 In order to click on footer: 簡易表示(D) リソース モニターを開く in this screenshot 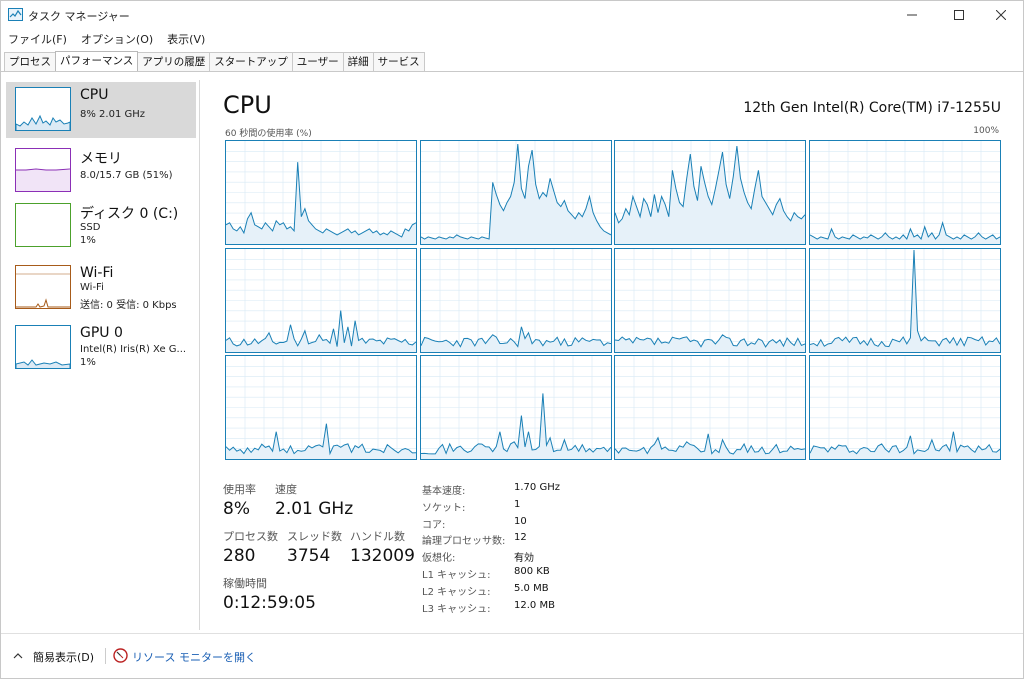, I will do `click(512, 656)`.